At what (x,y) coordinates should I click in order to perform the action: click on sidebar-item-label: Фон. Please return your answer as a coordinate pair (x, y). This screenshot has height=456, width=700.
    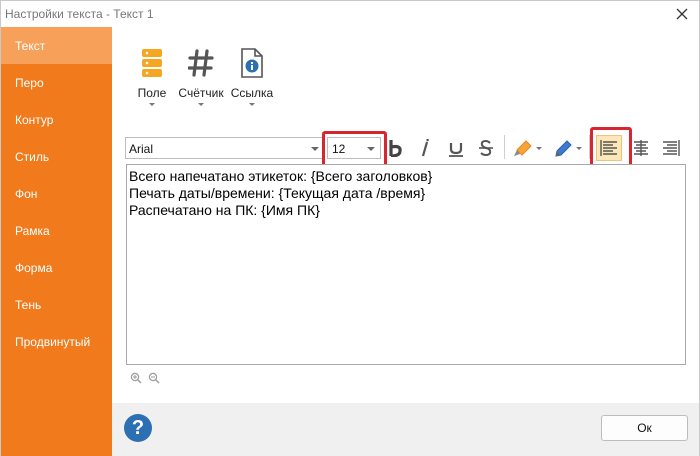
    Looking at the image, I should click on (26, 193).